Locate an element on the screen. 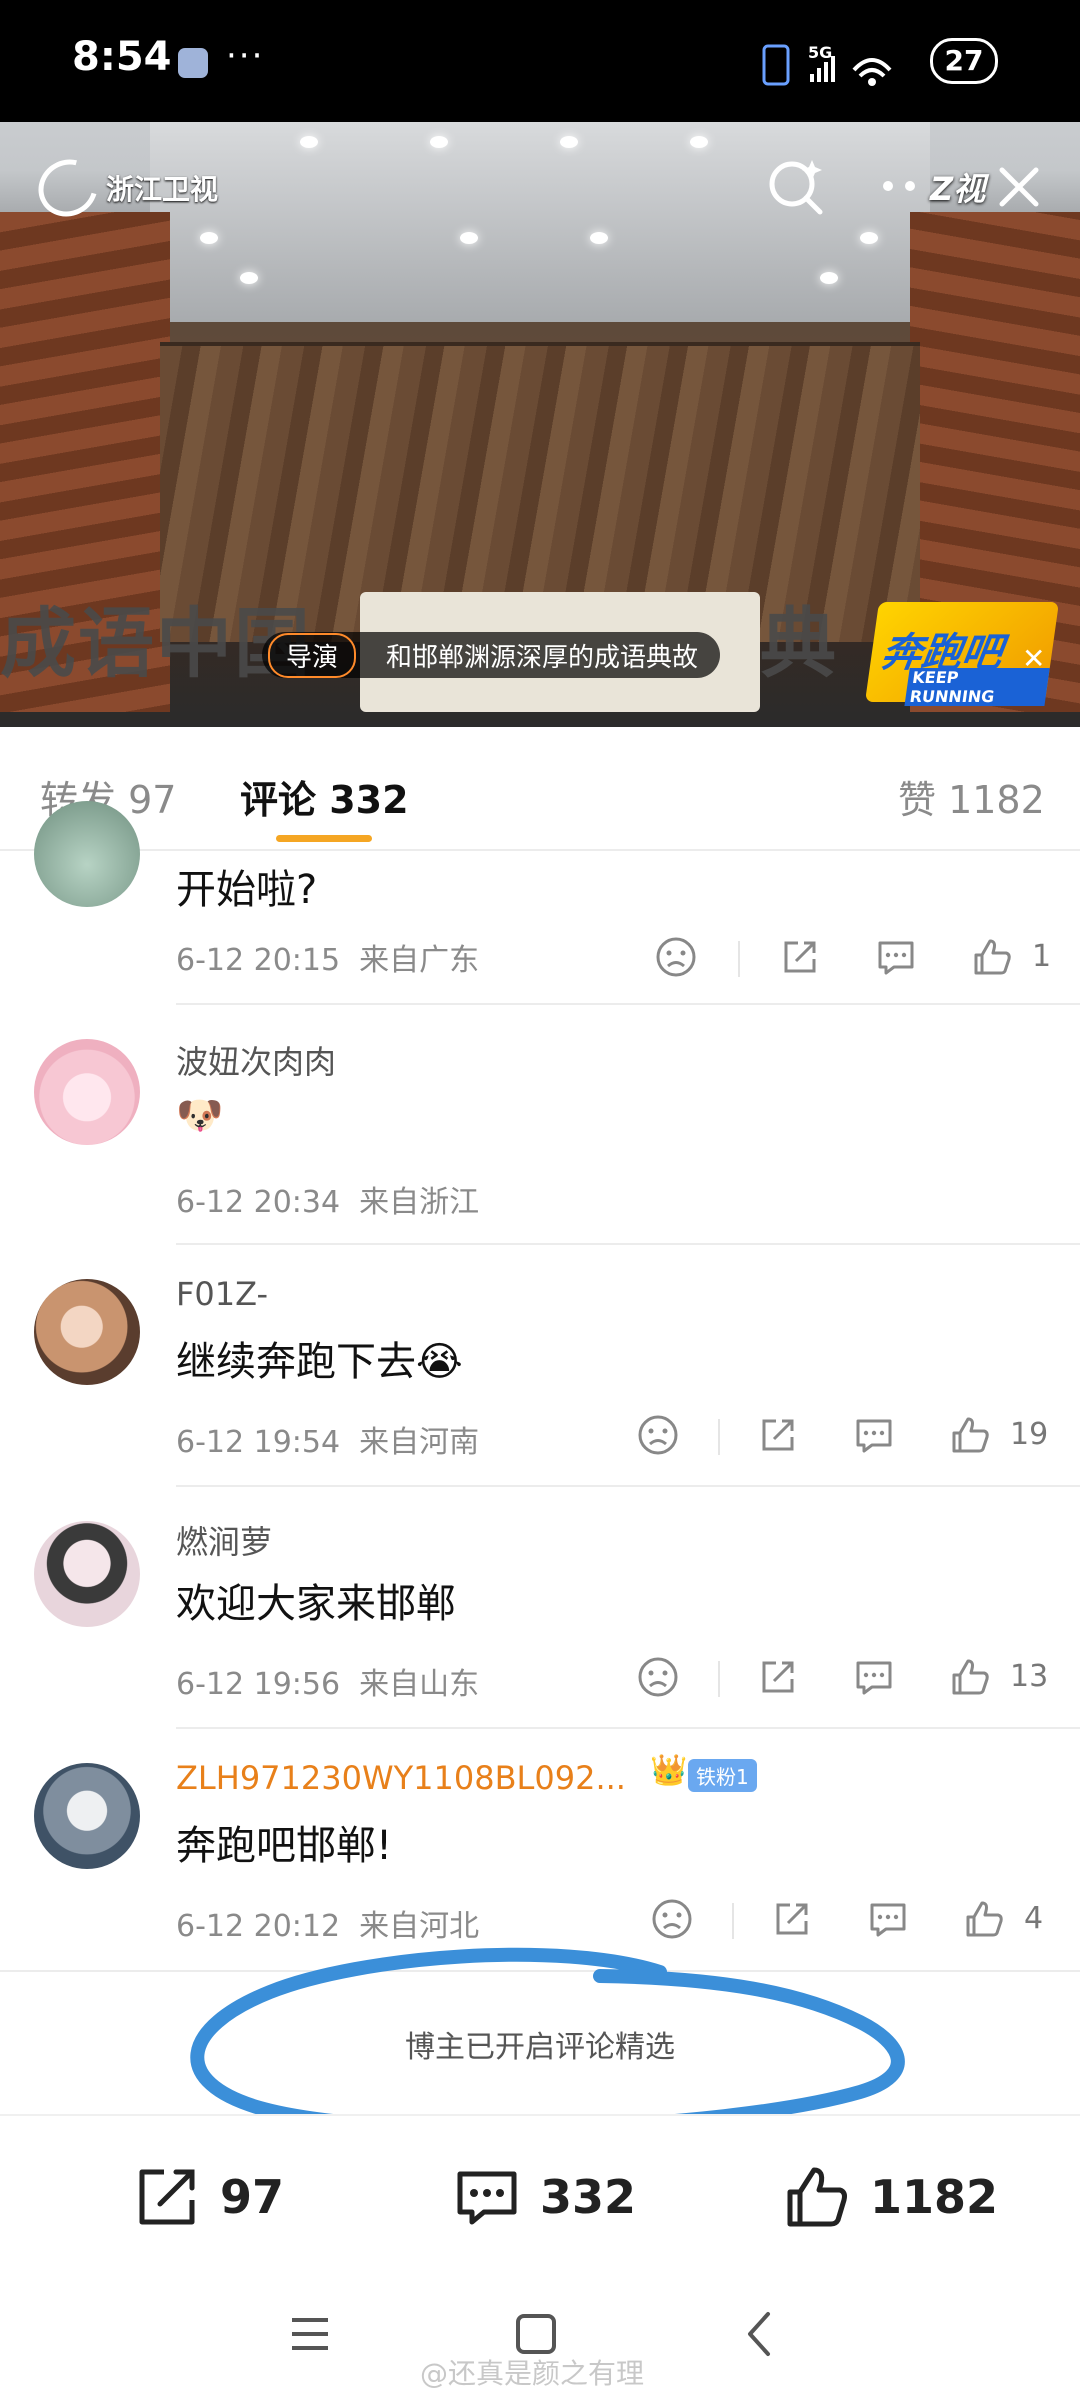  comment-button: 332 is located at coordinates (544, 2197).